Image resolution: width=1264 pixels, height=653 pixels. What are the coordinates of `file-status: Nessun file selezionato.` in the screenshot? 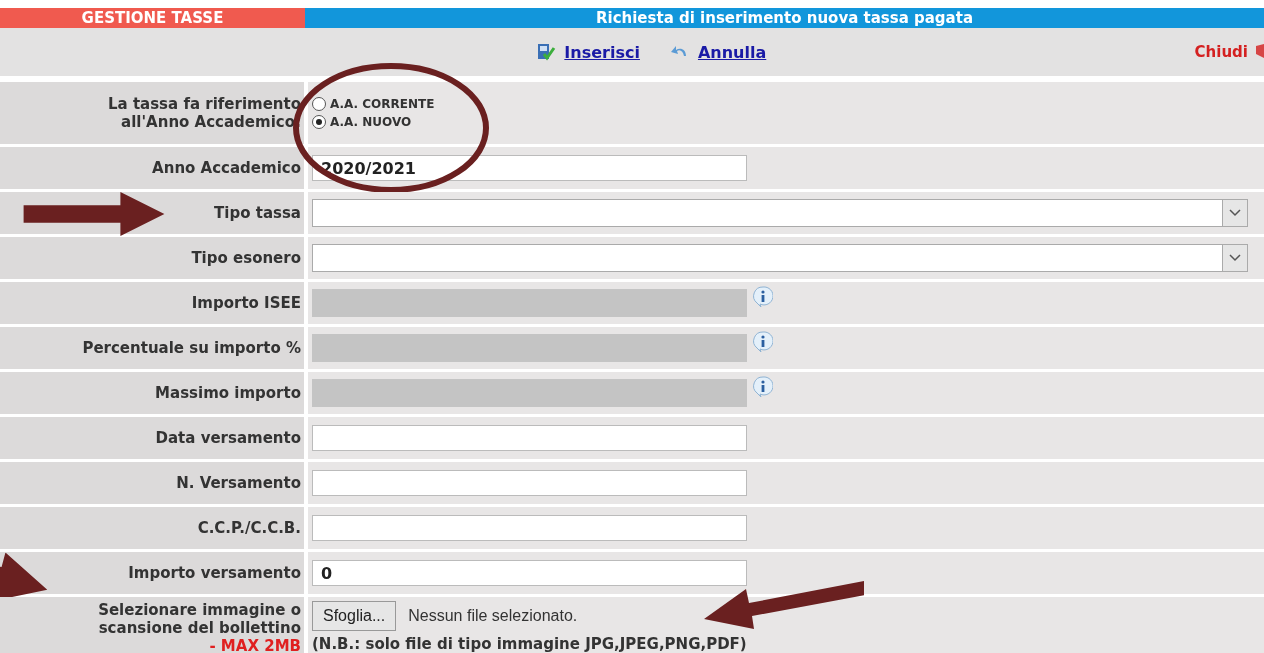 It's located at (493, 616).